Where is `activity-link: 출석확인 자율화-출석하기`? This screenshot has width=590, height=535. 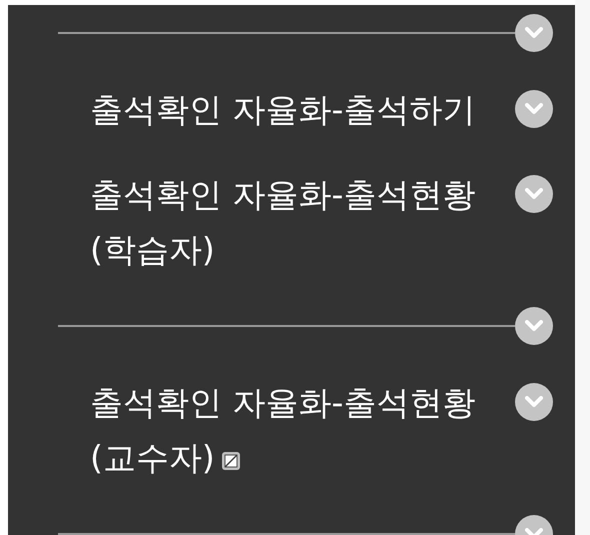 activity-link: 출석확인 자율화-출석하기 is located at coordinates (283, 109).